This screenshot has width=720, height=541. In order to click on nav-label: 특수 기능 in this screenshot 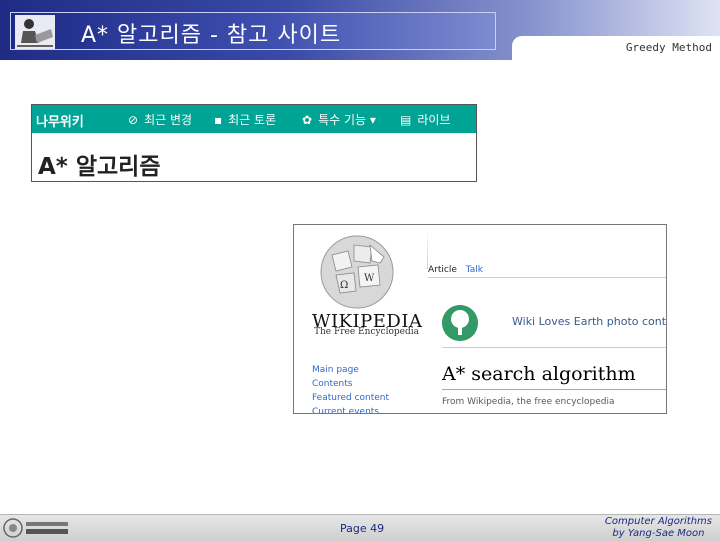, I will do `click(342, 120)`.